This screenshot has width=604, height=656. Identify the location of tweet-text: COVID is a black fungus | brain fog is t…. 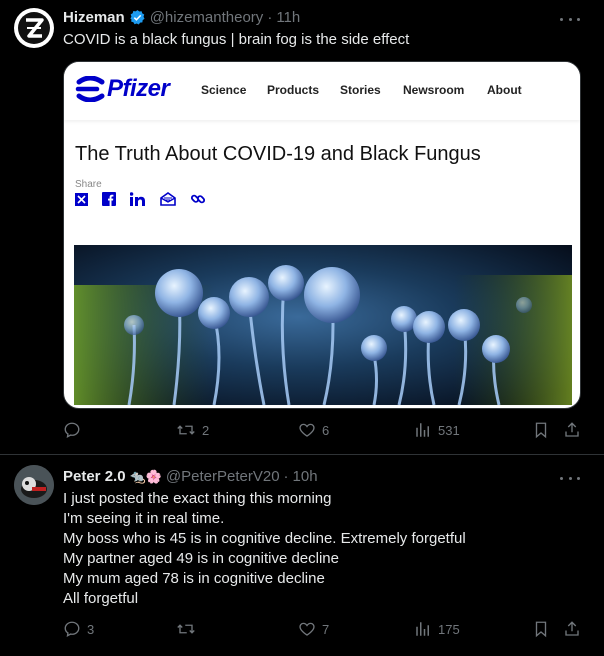
(236, 39).